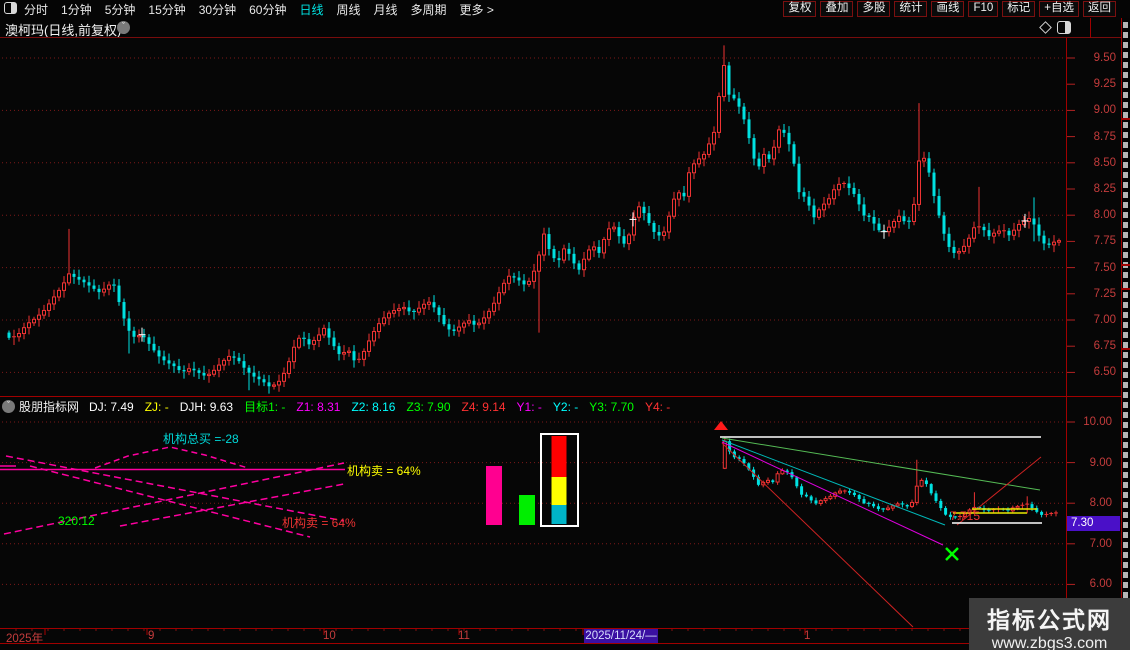 Image resolution: width=1130 pixels, height=650 pixels. I want to click on title-row: 澳柯玛(日线,前复权), so click(561, 28).